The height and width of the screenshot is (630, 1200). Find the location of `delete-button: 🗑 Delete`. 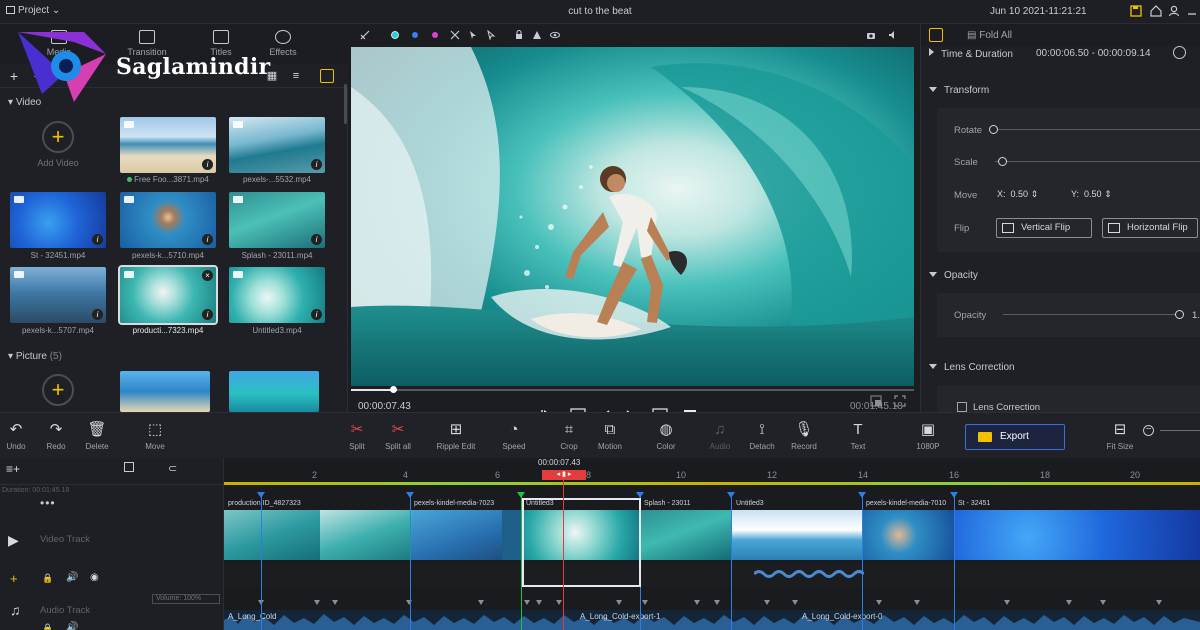

delete-button: 🗑 Delete is located at coordinates (97, 436).